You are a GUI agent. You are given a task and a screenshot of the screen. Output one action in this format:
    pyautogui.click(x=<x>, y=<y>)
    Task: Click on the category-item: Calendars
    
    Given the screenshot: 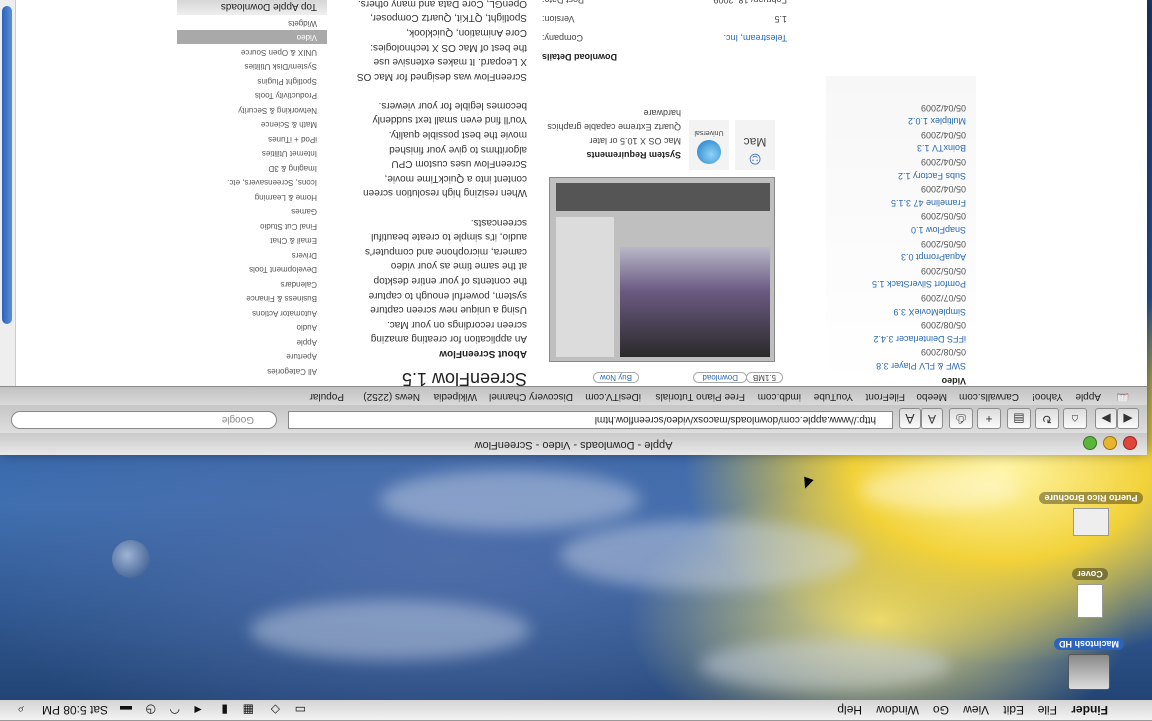 What is the action you would take?
    pyautogui.click(x=252, y=284)
    